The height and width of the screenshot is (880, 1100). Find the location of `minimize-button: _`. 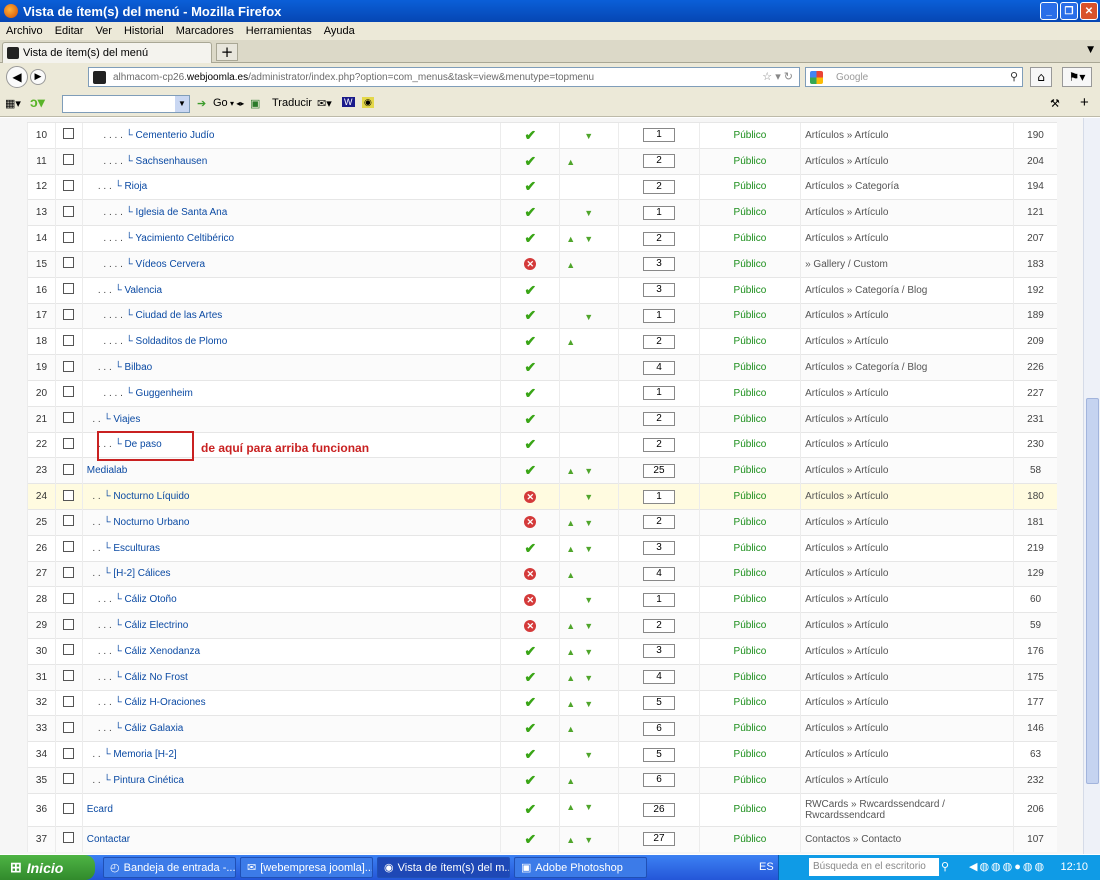

minimize-button: _ is located at coordinates (1049, 11).